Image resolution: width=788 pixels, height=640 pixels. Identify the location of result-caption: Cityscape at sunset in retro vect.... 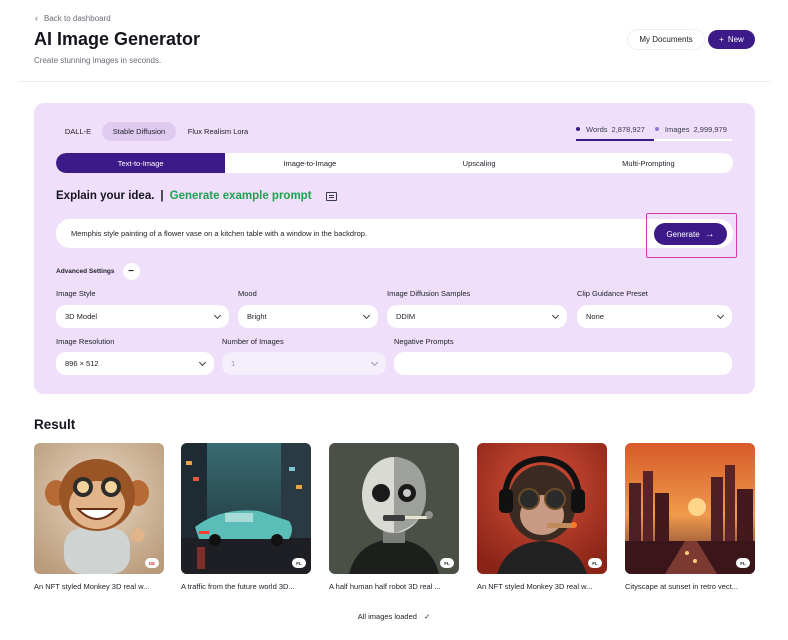
(690, 586).